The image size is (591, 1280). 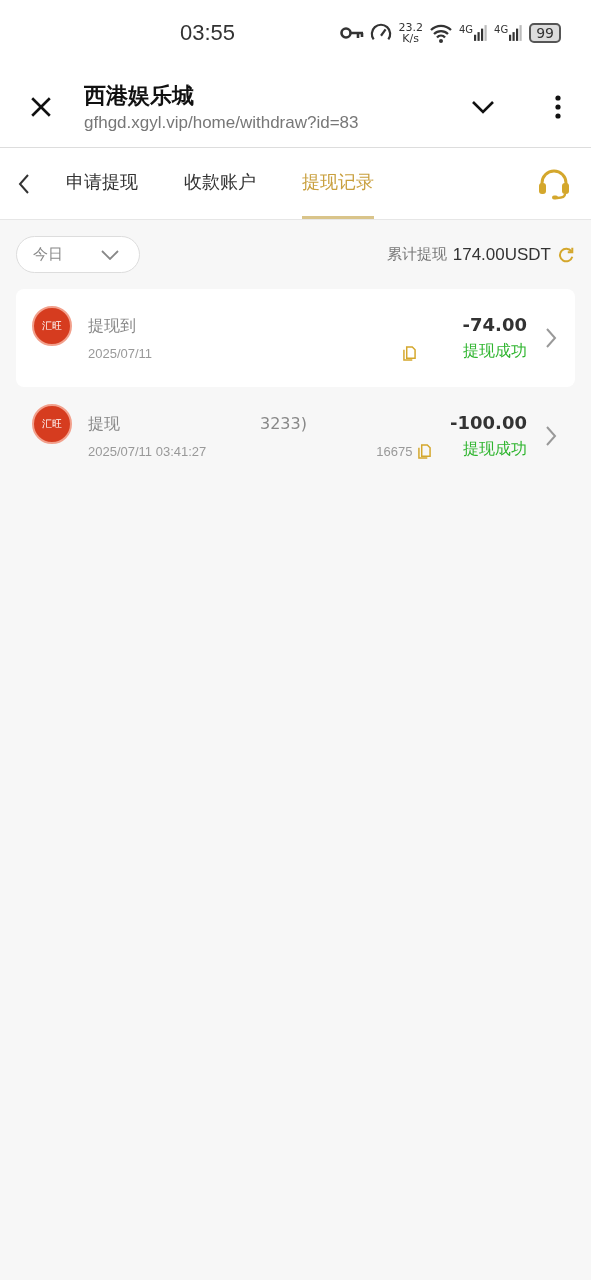 I want to click on tab: 申请提现, so click(x=102, y=183).